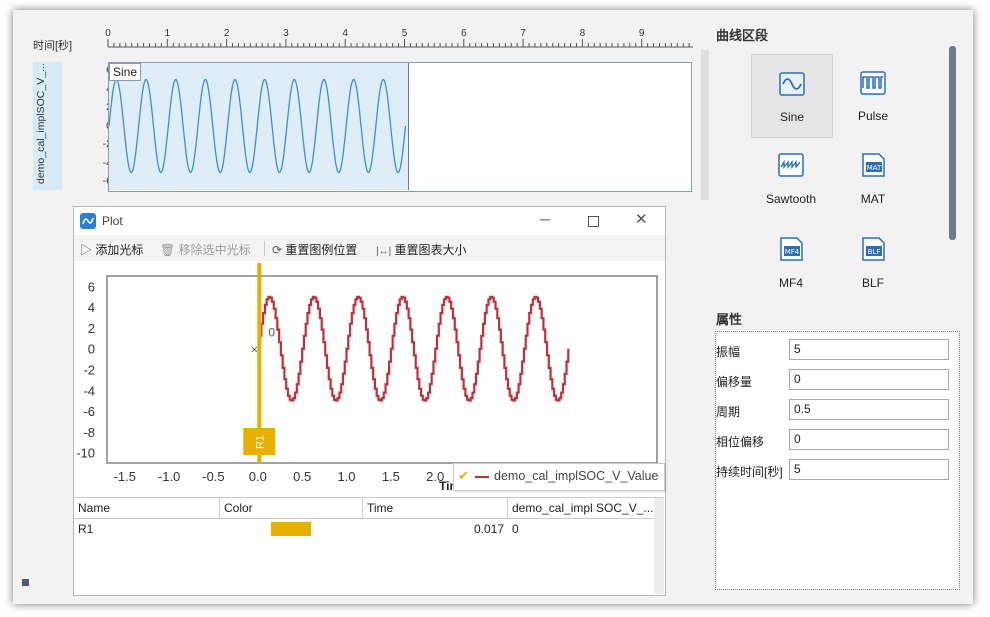  What do you see at coordinates (874, 252) in the screenshot?
I see `svg-text: BLF` at bounding box center [874, 252].